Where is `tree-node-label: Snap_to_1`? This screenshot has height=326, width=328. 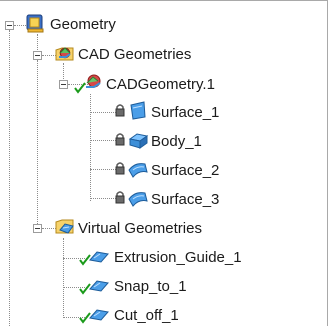 tree-node-label: Snap_to_1 is located at coordinates (150, 286).